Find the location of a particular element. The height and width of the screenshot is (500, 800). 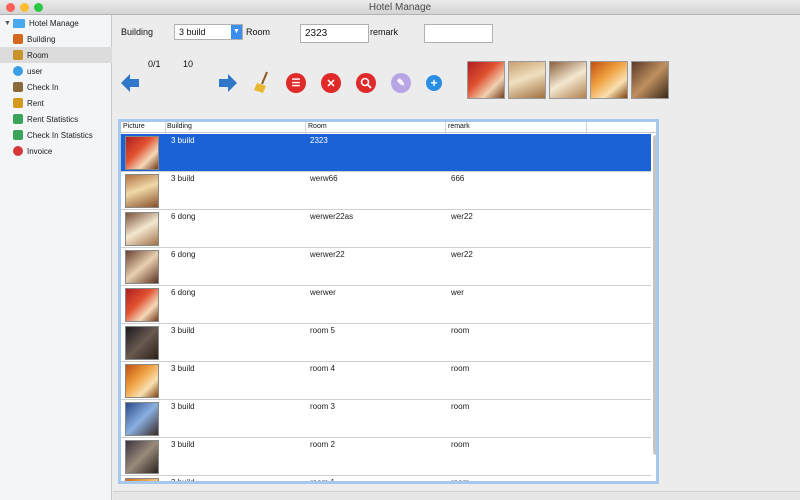

rent-statistics-icon is located at coordinates (18, 119).